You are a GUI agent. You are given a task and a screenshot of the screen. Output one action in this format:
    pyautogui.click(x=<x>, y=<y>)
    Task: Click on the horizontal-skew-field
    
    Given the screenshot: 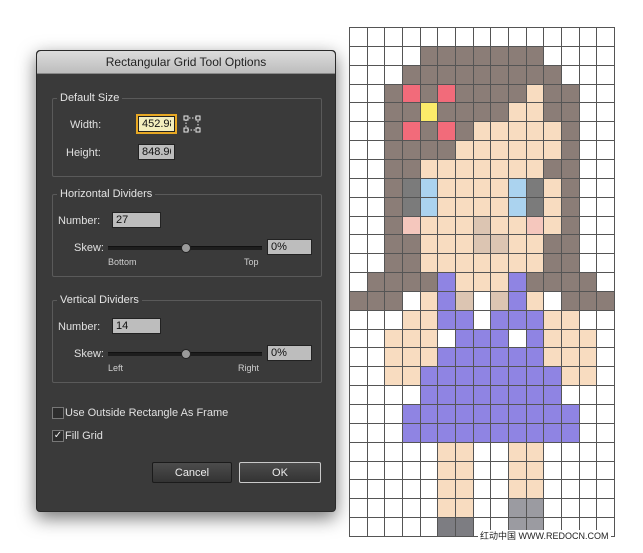 What is the action you would take?
    pyautogui.click(x=289, y=247)
    